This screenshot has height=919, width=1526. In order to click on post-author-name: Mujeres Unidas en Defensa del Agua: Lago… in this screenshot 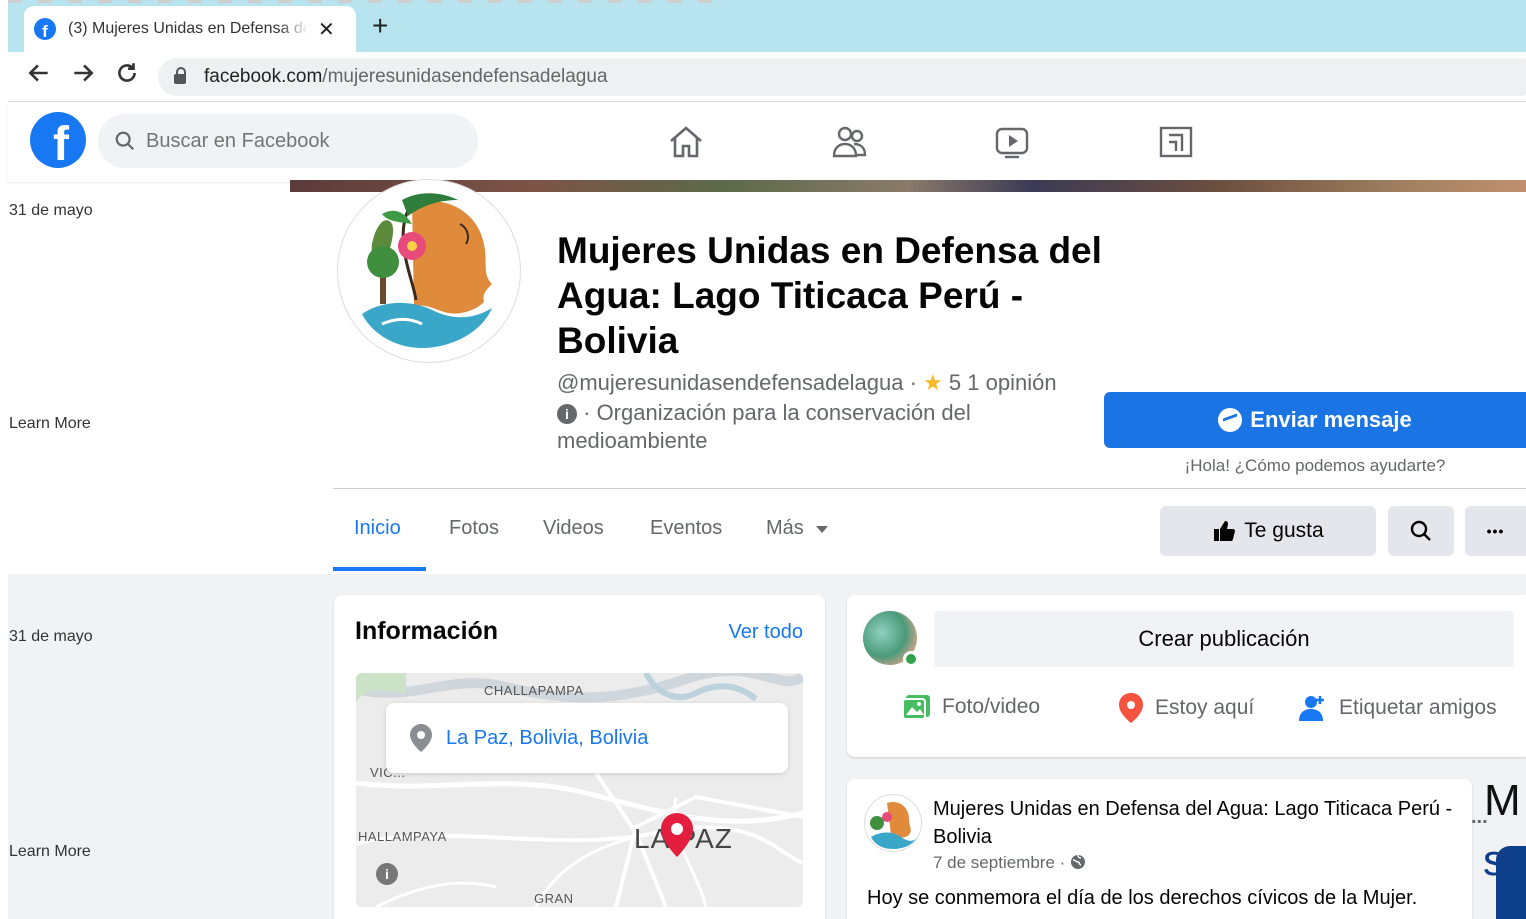, I will do `click(1203, 823)`.